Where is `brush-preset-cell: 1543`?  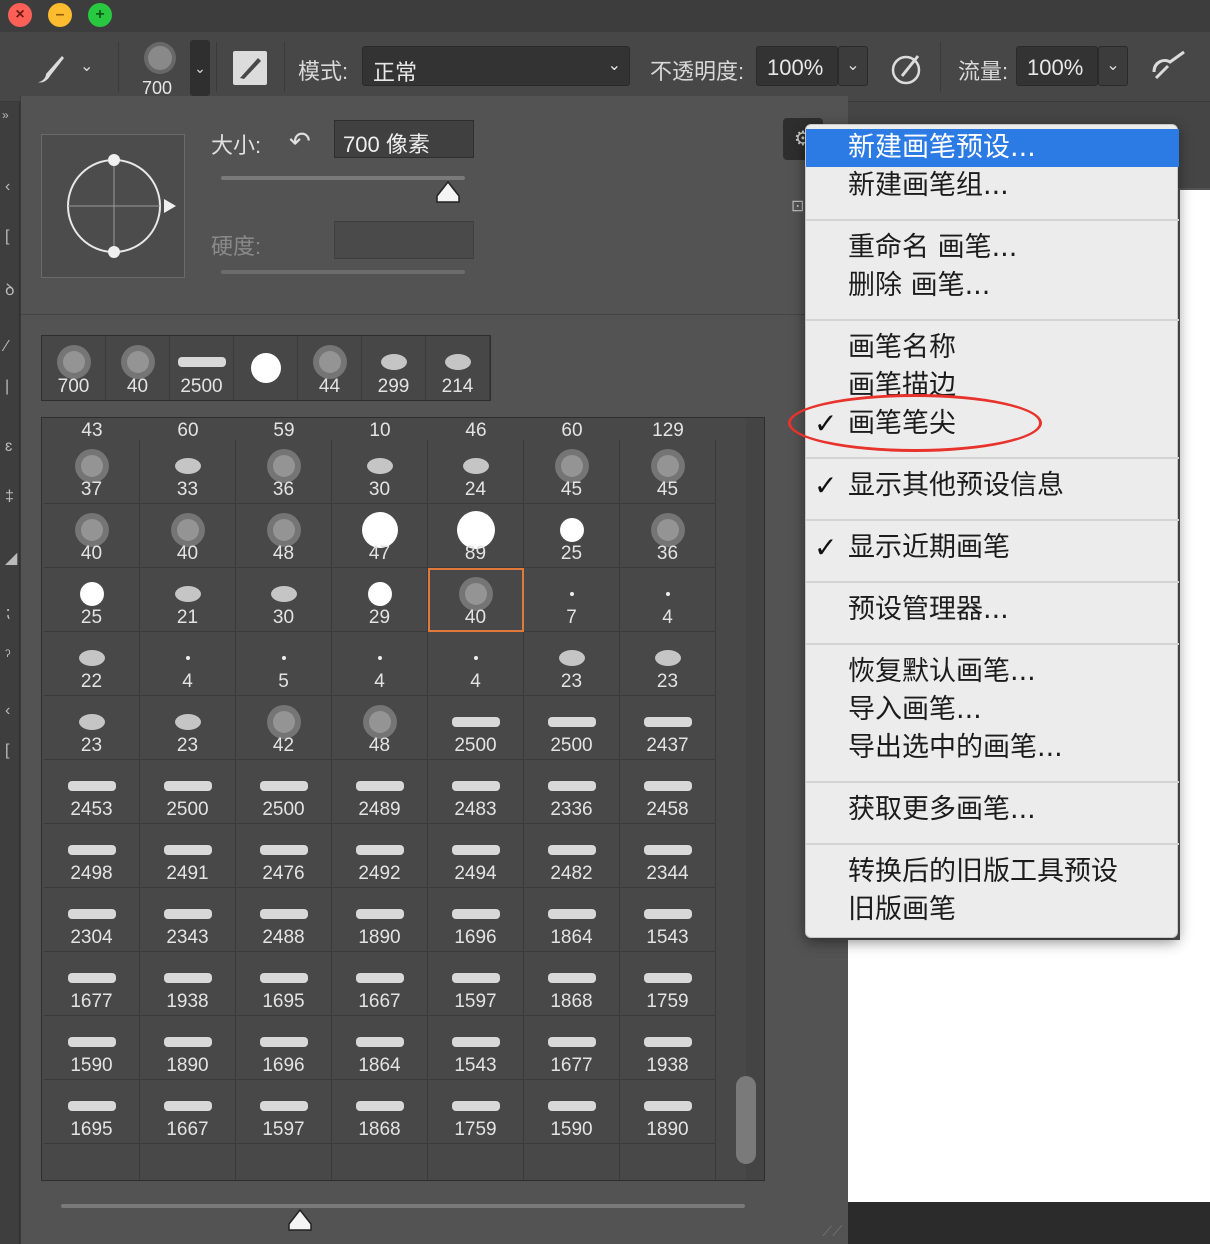
brush-preset-cell: 1543 is located at coordinates (668, 920).